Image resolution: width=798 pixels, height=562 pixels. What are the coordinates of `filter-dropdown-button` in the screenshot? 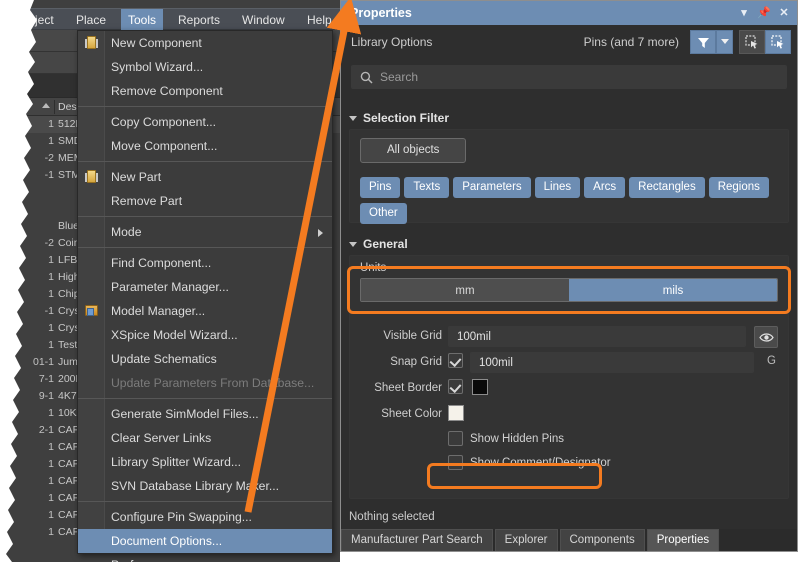 It's located at (724, 42).